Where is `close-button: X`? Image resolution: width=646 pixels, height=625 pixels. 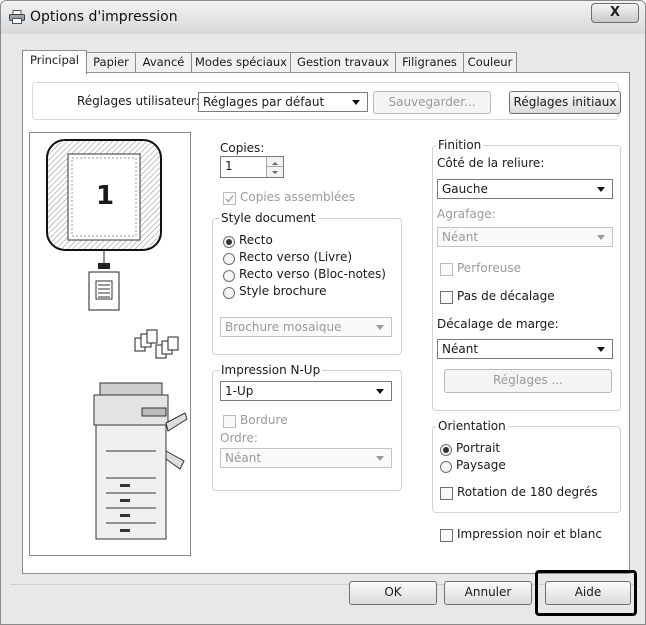
close-button: X is located at coordinates (615, 13).